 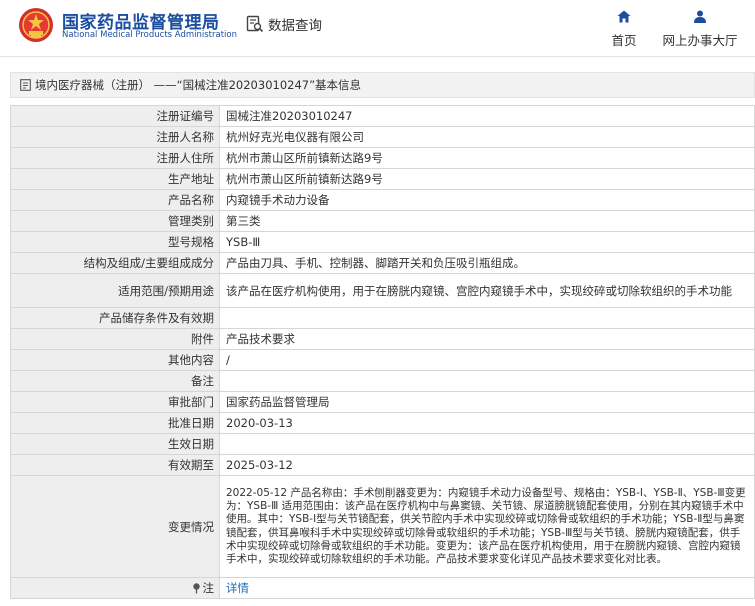 I want to click on row-value: 2020-03-13, so click(x=487, y=423).